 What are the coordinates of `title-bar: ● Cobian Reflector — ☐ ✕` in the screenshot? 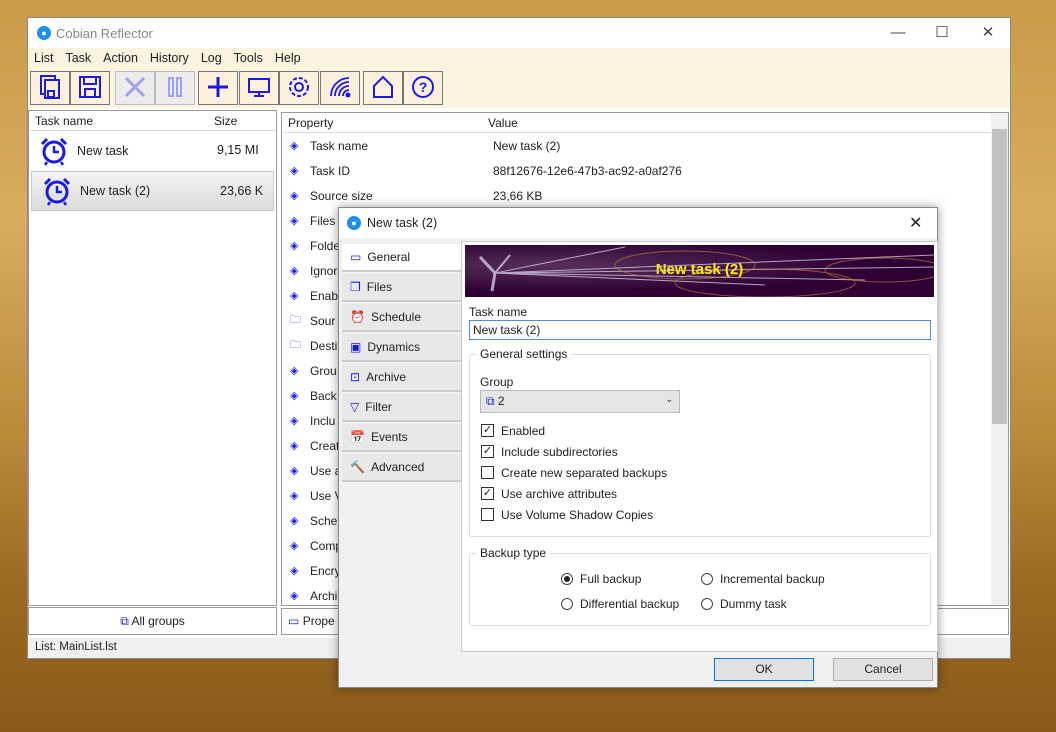 It's located at (519, 33).